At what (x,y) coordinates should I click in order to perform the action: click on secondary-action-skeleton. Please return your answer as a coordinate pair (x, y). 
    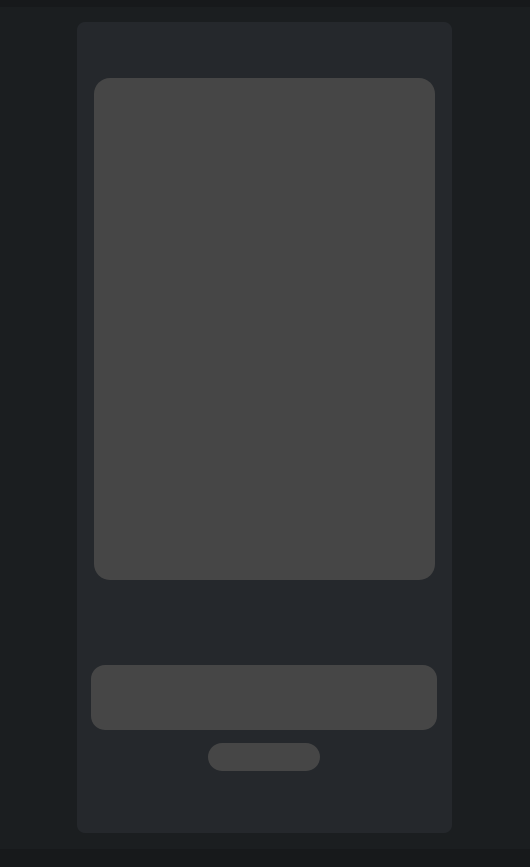
    Looking at the image, I should click on (264, 757).